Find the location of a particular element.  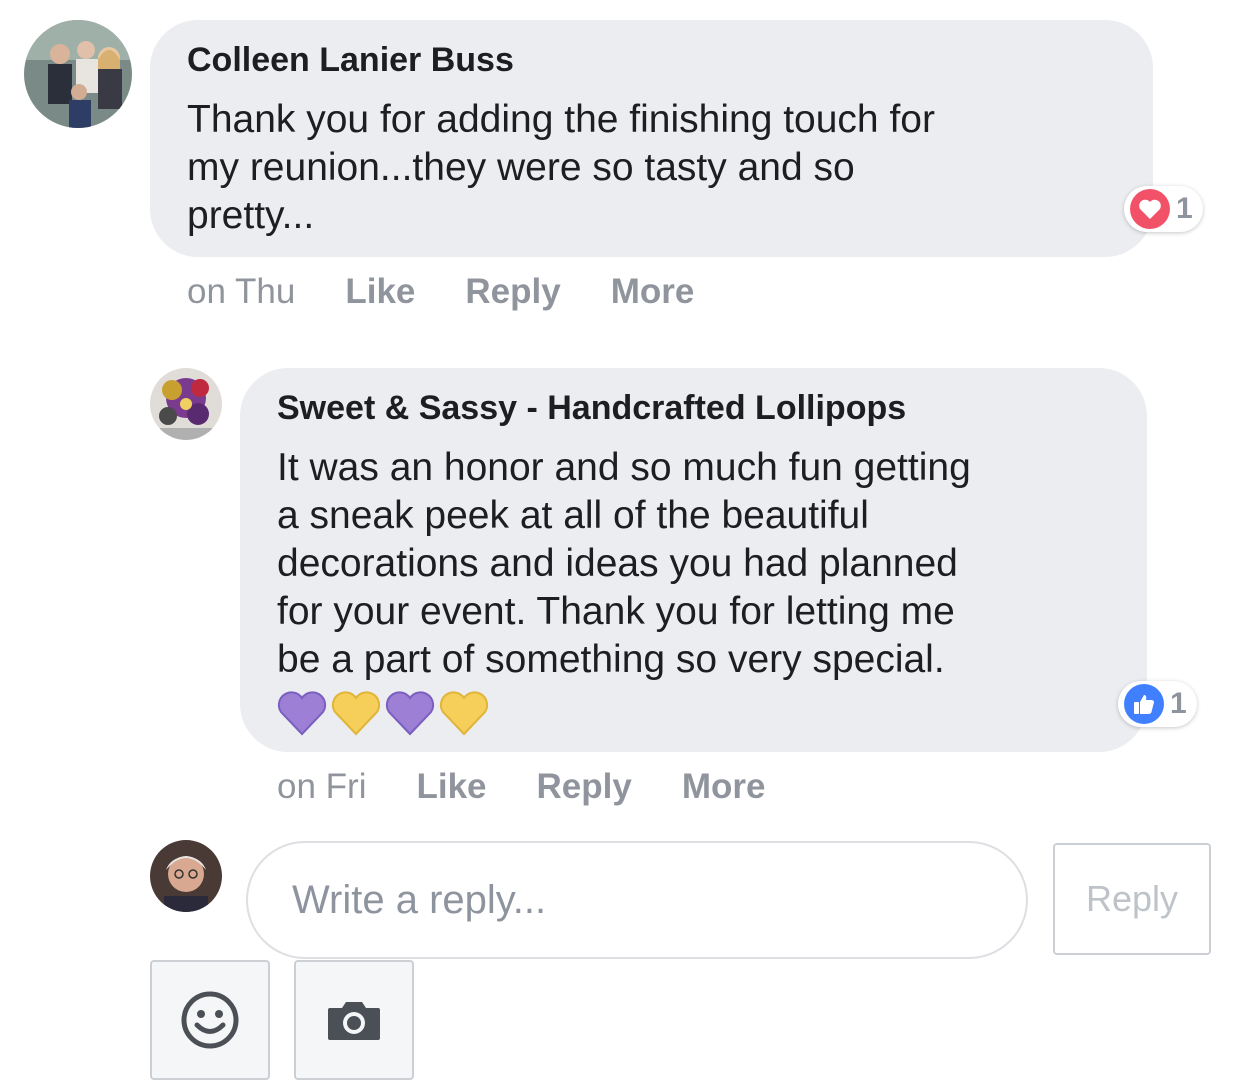

reply-actions: on Fri Like Reply More is located at coordinates (546, 787).